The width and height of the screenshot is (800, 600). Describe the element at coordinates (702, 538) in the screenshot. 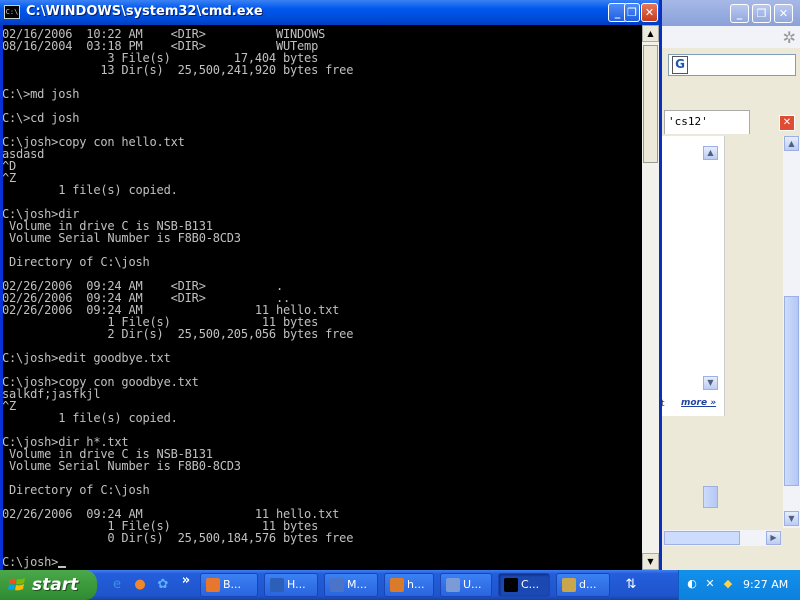

I see `horizontal-scroll-thumb` at that location.